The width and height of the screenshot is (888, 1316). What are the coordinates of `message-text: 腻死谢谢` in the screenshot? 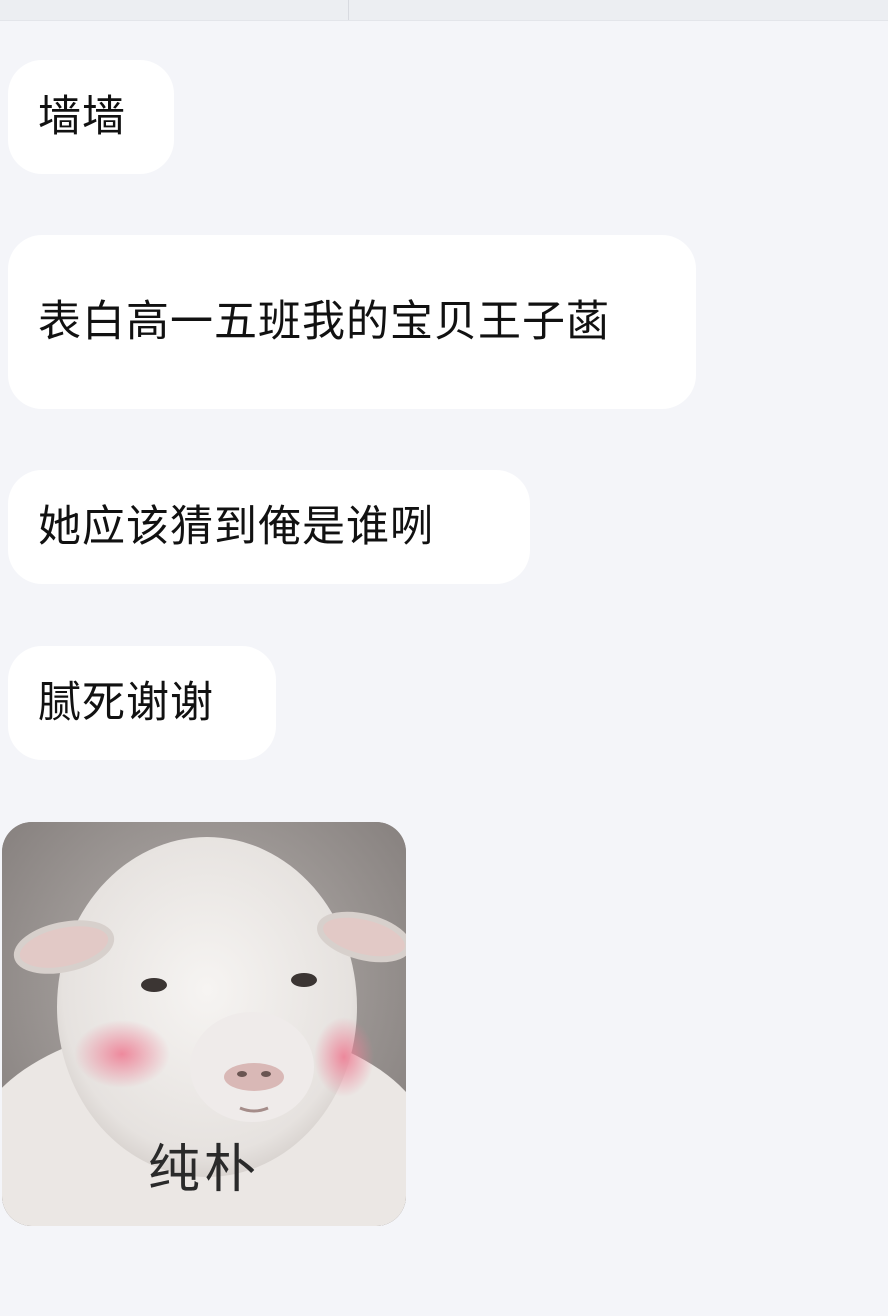 It's located at (126, 703).